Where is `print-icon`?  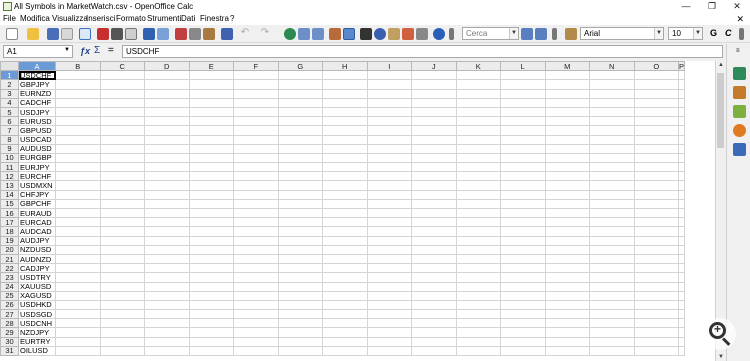
print-icon is located at coordinates (117, 34).